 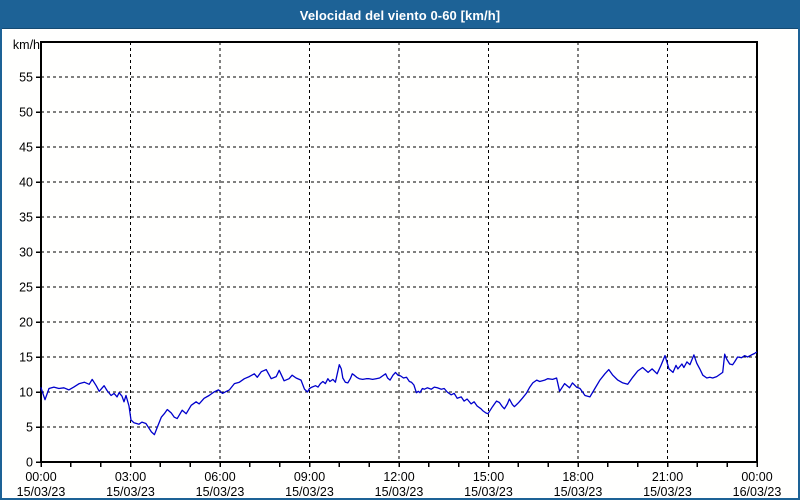 I want to click on y-tick-label: 20, so click(x=26, y=323).